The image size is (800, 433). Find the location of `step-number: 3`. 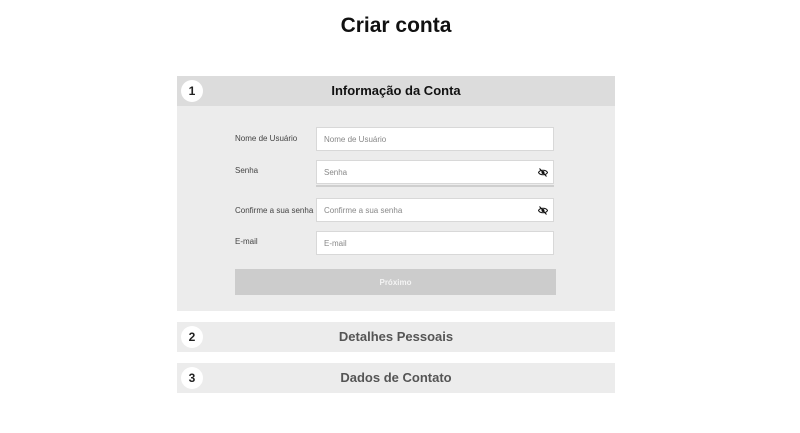

step-number: 3 is located at coordinates (192, 378).